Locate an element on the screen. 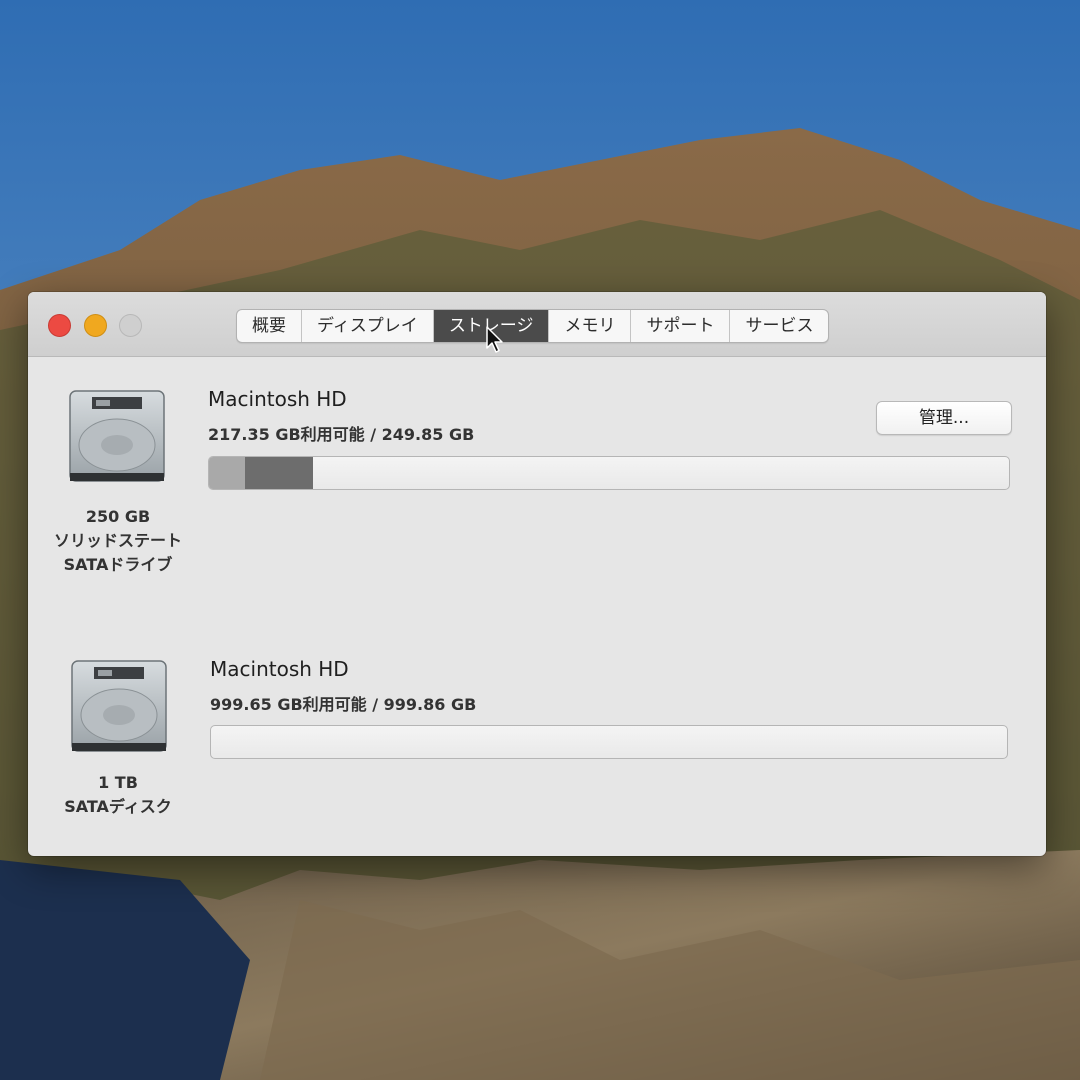  tab-service: サービス is located at coordinates (779, 326).